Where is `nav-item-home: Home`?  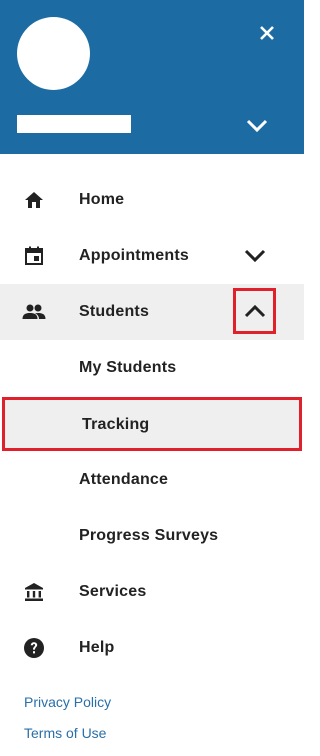
nav-item-home: Home is located at coordinates (152, 200).